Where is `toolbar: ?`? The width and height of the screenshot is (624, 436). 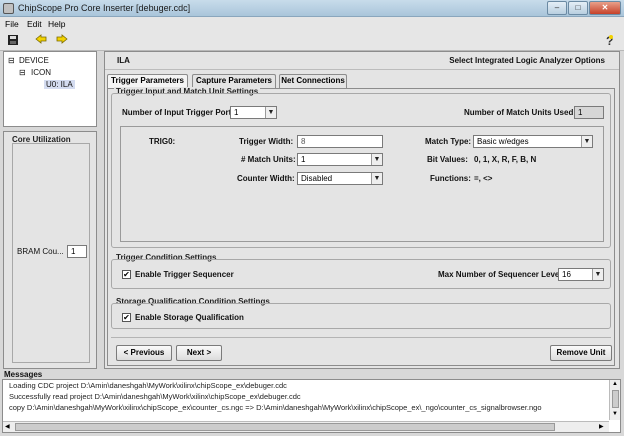 toolbar: ? is located at coordinates (312, 41).